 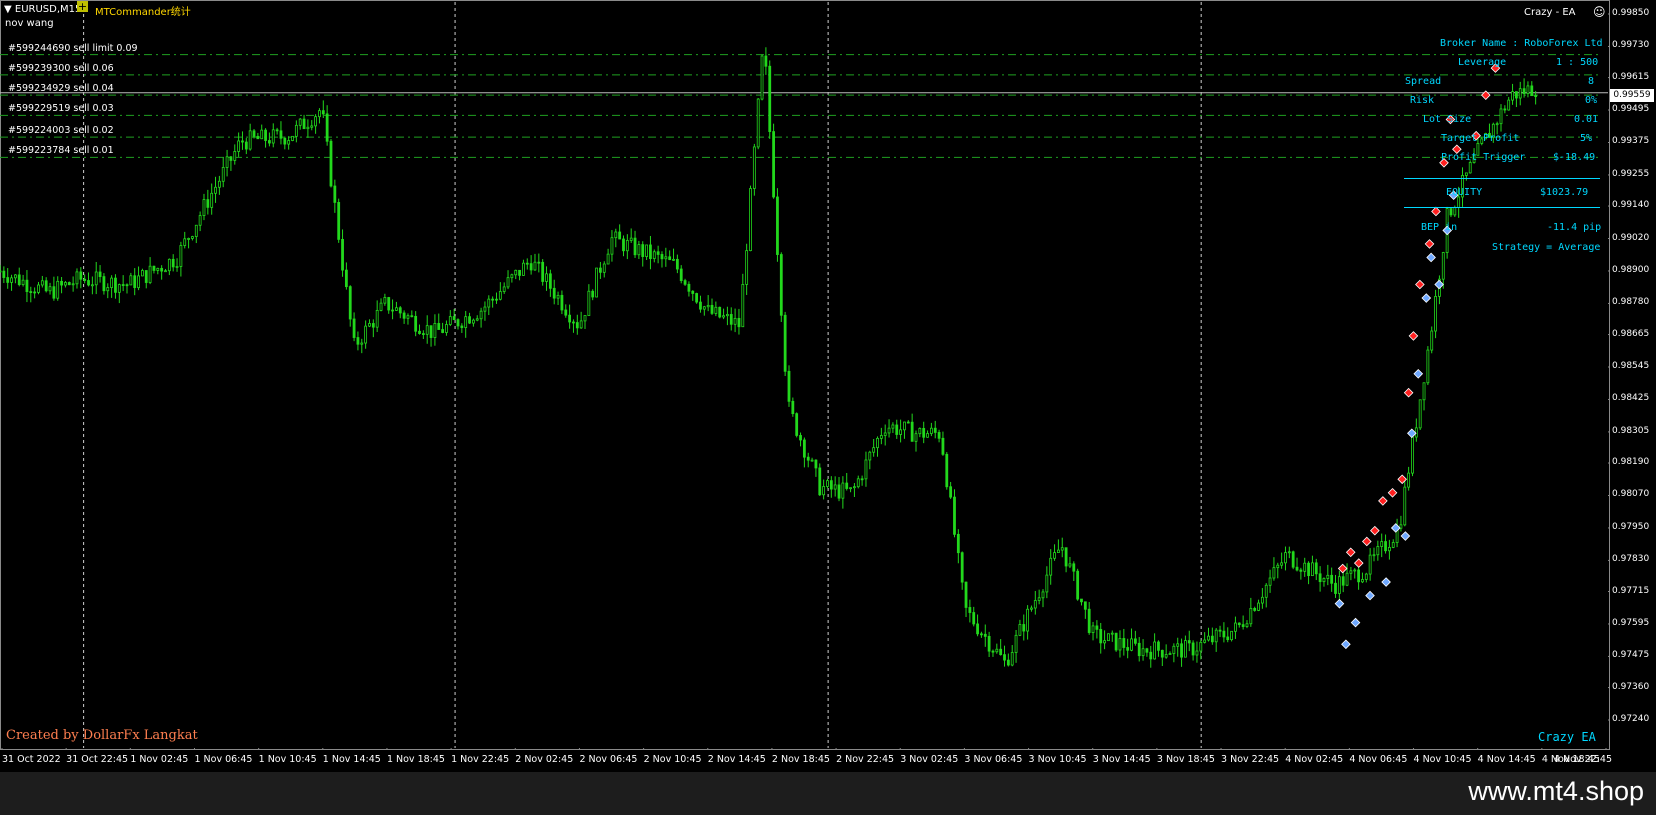 I want to click on lot-size-label: Lot Size, so click(x=1447, y=119).